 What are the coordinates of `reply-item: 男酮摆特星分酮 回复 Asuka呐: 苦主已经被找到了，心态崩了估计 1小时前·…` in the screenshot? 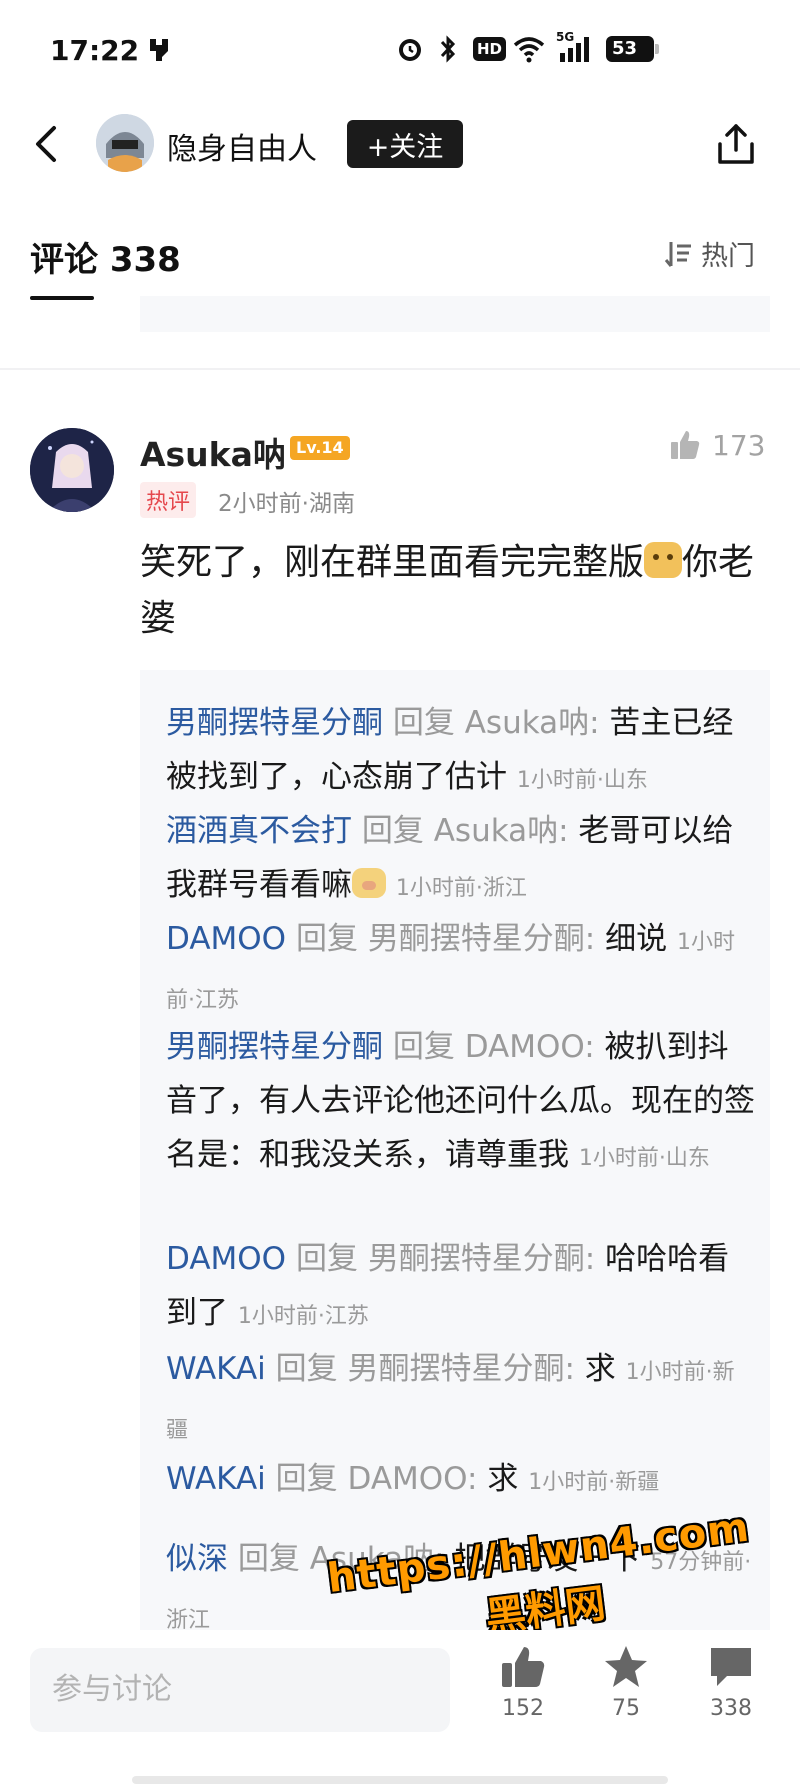 It's located at (461, 752).